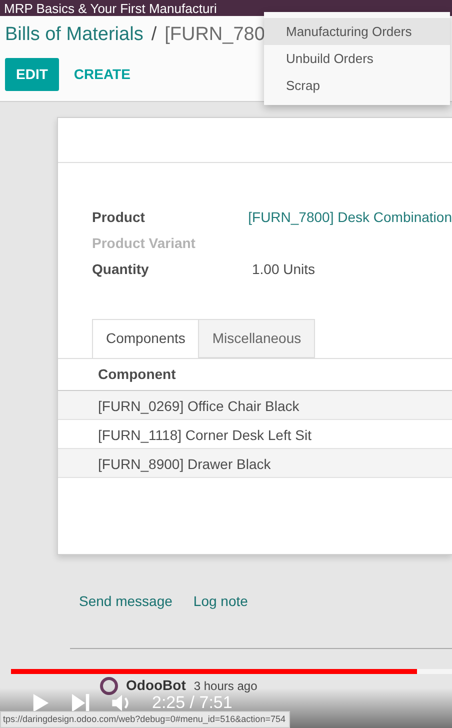  I want to click on field-label: Quantity, so click(121, 269).